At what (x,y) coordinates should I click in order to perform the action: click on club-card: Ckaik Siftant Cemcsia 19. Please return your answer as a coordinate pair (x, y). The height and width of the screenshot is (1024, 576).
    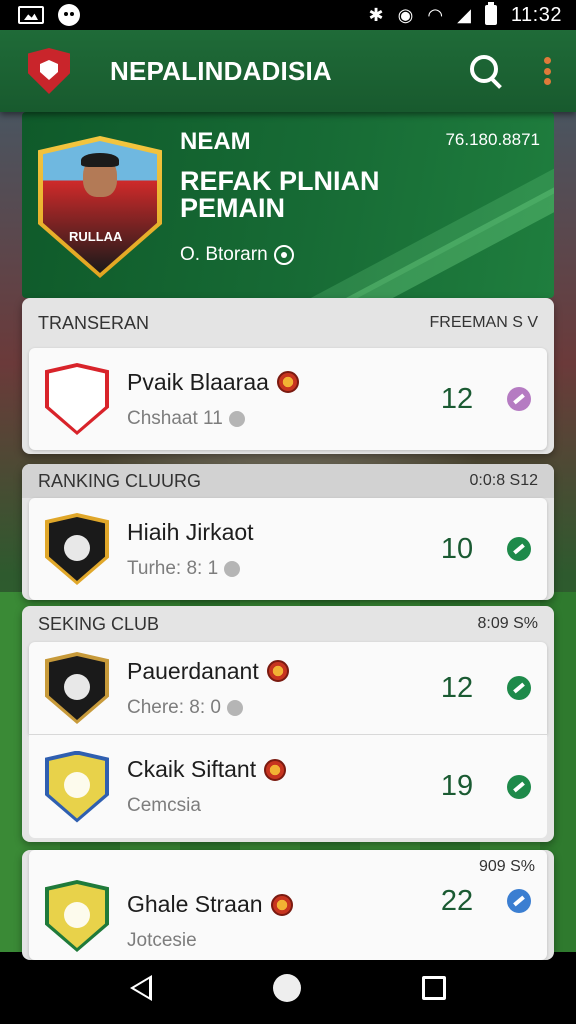
    Looking at the image, I should click on (288, 786).